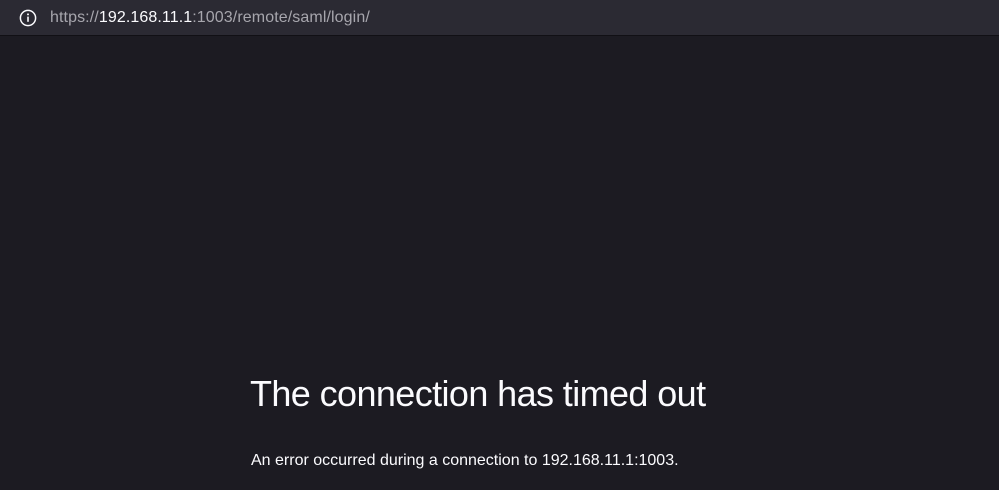 This screenshot has width=999, height=490. What do you see at coordinates (74, 17) in the screenshot?
I see `url-scheme: https://` at bounding box center [74, 17].